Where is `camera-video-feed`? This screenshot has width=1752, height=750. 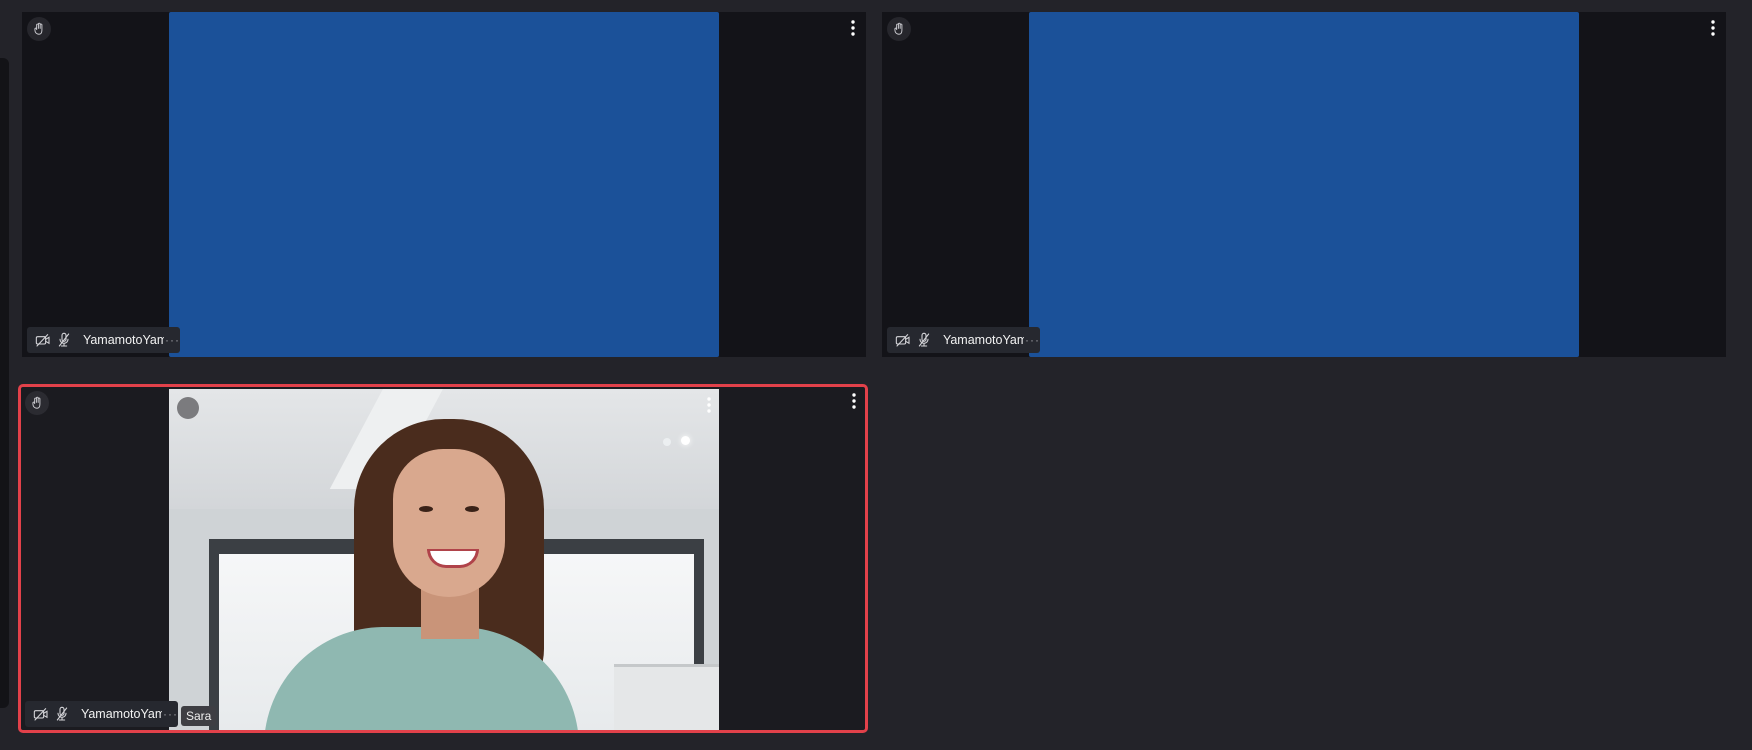
camera-video-feed is located at coordinates (444, 559).